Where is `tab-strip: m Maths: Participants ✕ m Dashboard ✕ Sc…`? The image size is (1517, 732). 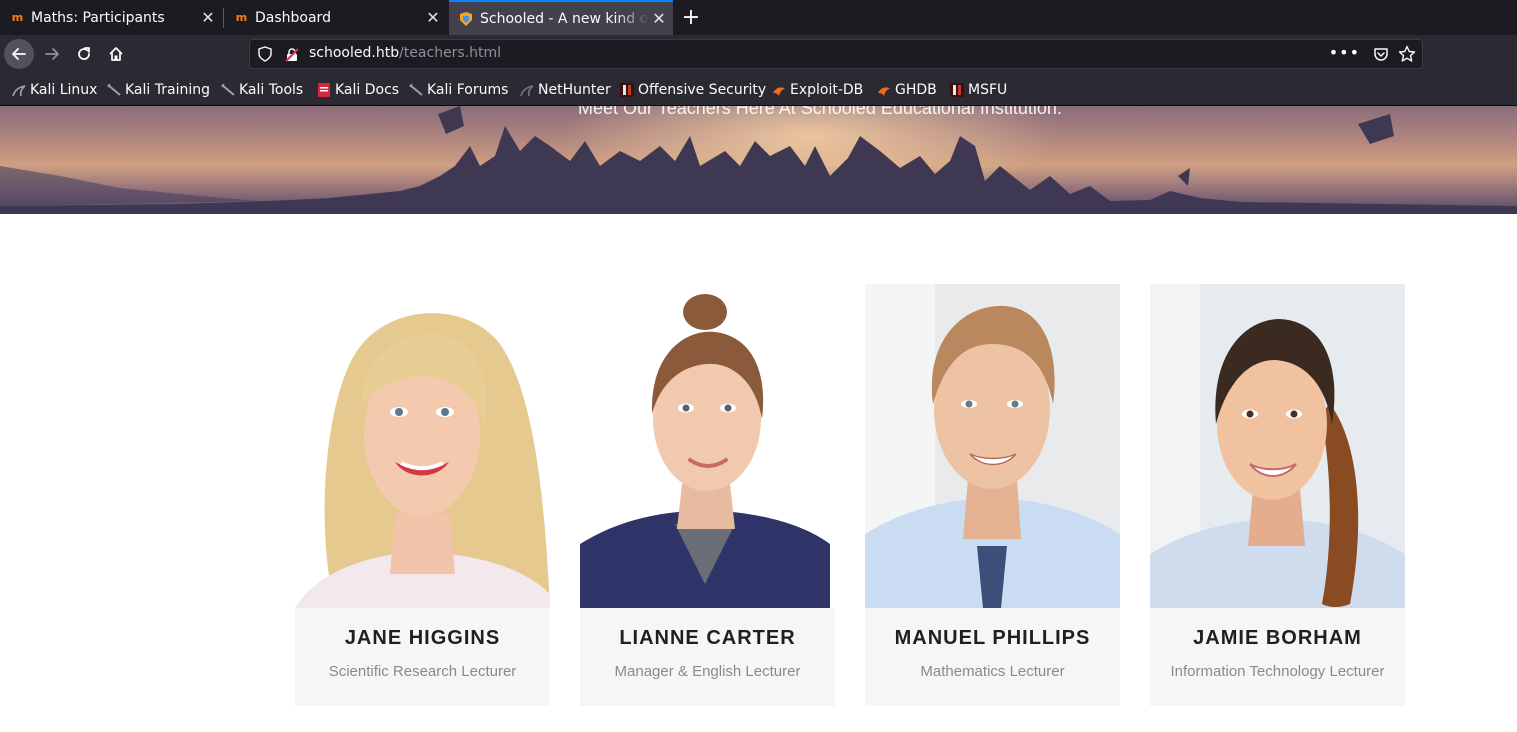
tab-strip: m Maths: Participants ✕ m Dashboard ✕ Sc… is located at coordinates (758, 17).